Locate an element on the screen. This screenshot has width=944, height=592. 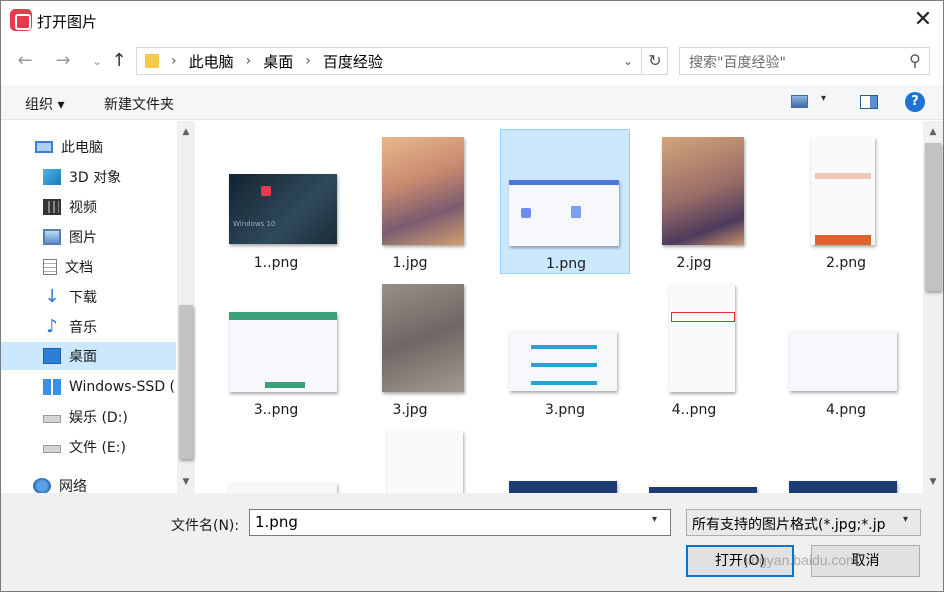
nav-item-label: 娱乐 (D:) is located at coordinates (98, 418).